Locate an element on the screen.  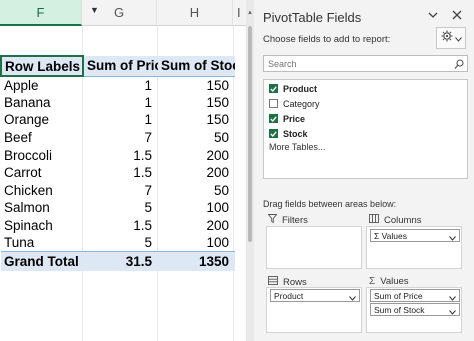
field-item-product: Product is located at coordinates (365, 88).